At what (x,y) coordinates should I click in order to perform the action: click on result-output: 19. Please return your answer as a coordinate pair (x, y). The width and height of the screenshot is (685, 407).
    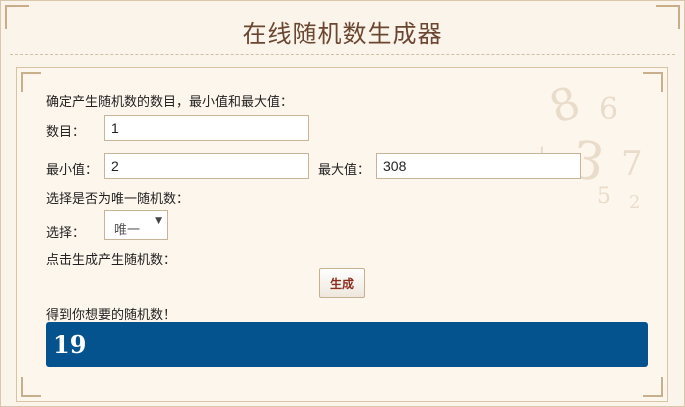
    Looking at the image, I should click on (347, 344).